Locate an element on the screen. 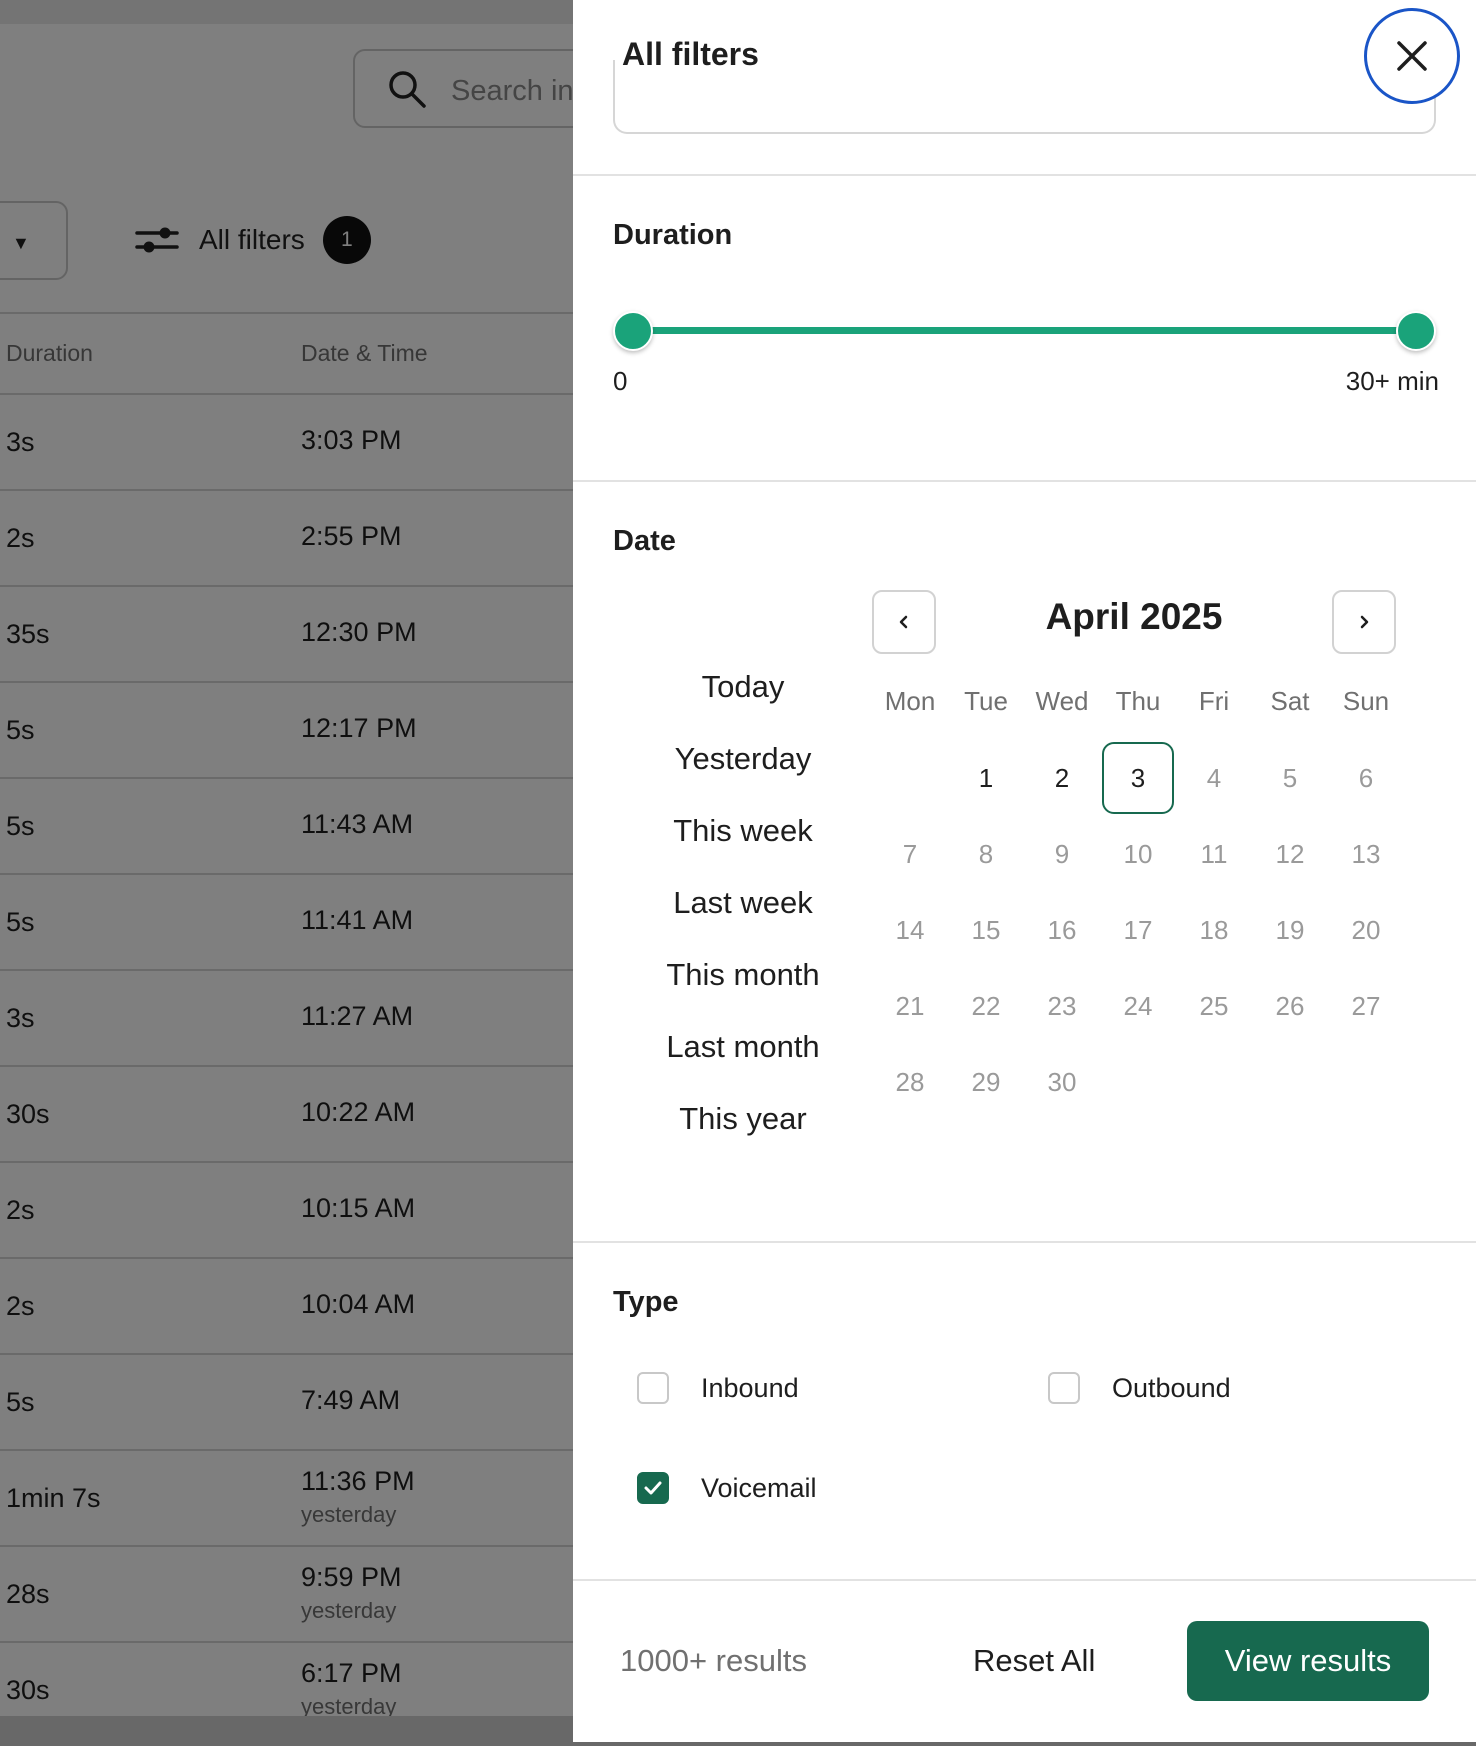 The image size is (1476, 1746). calendar-blank-cell is located at coordinates (910, 778).